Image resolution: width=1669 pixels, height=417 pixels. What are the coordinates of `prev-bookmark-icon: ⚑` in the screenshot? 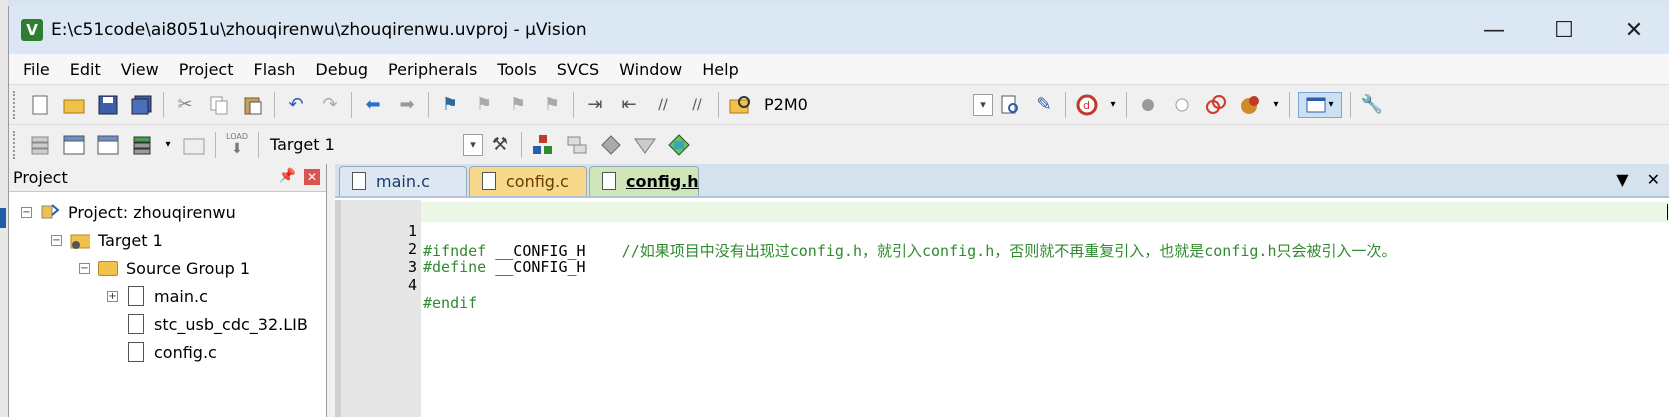 It's located at (484, 105).